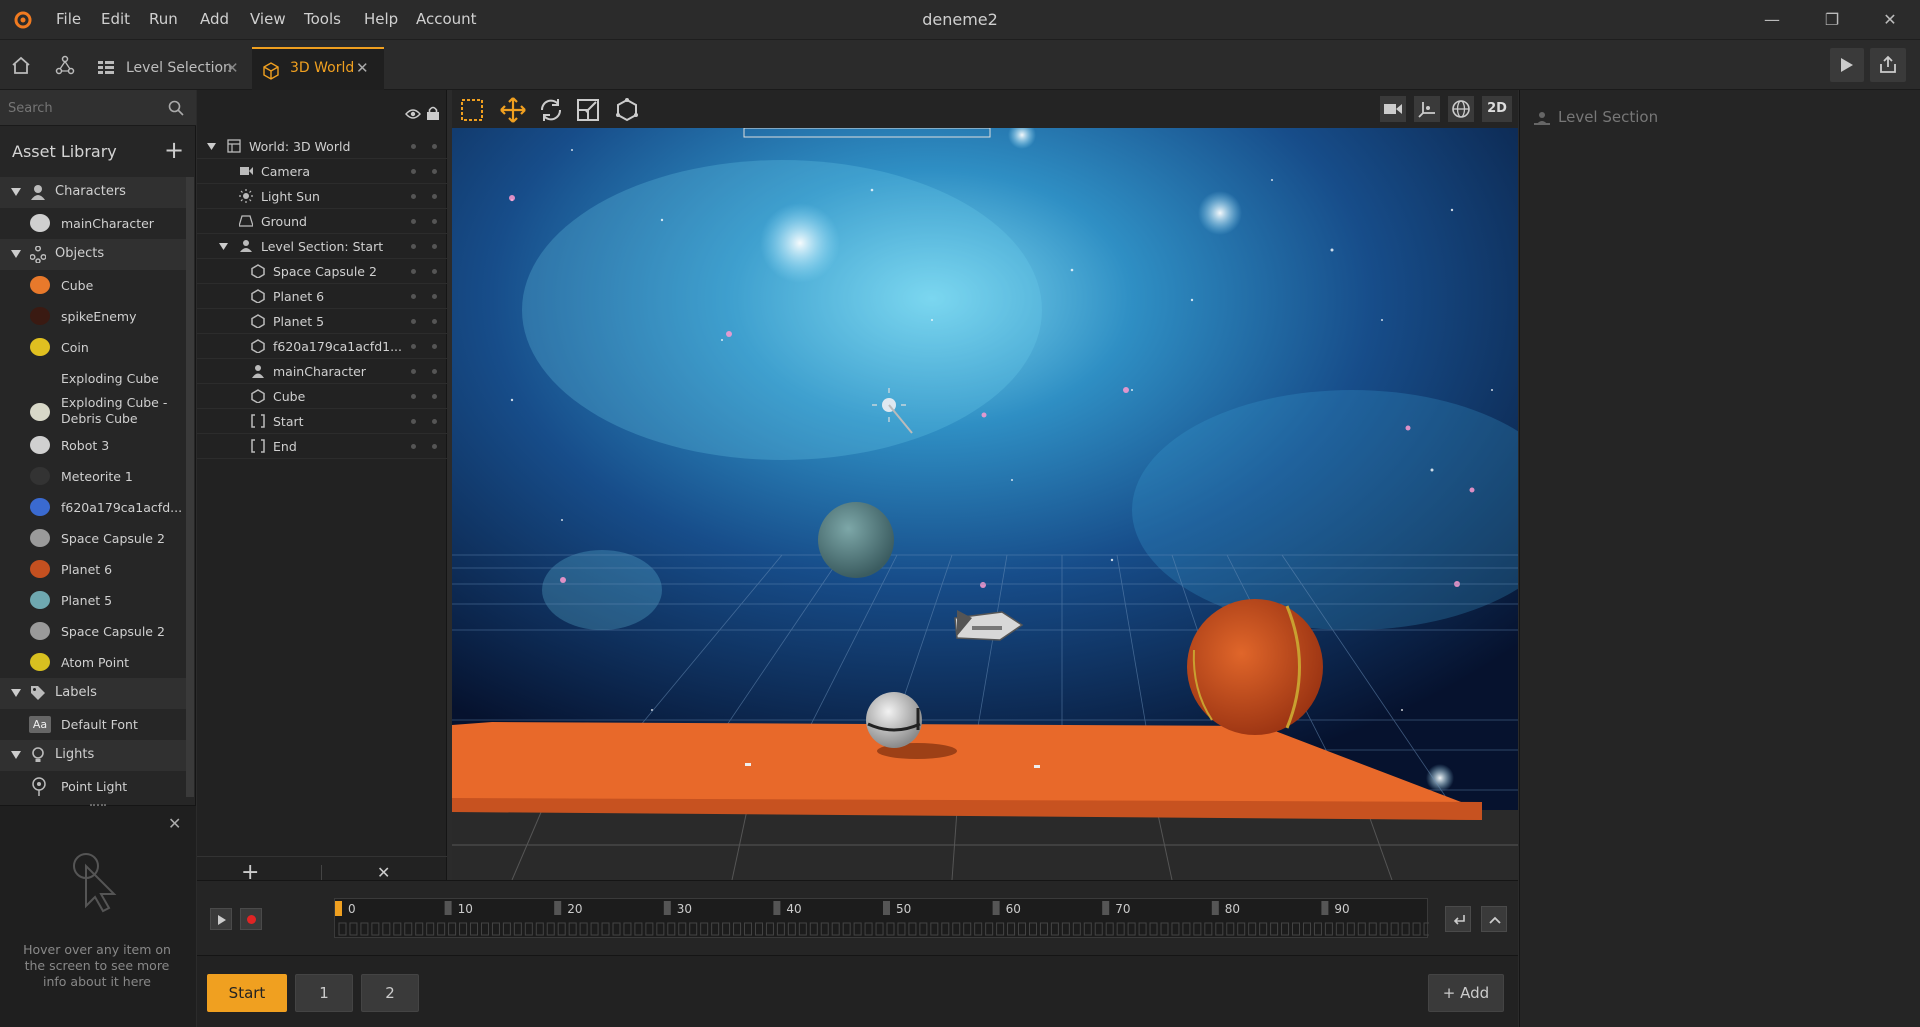 The height and width of the screenshot is (1027, 1920). What do you see at coordinates (232, 68) in the screenshot?
I see `close-tab-icon: ✕` at bounding box center [232, 68].